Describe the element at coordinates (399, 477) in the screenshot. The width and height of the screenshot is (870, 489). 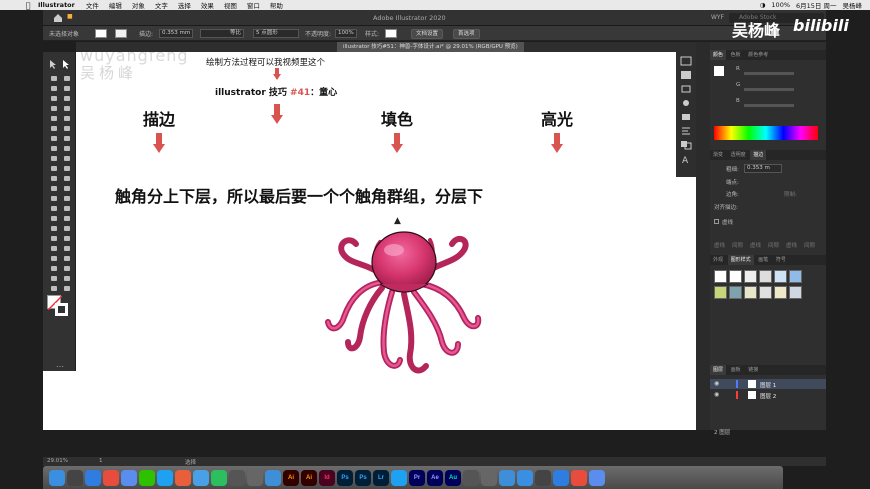
I see `dock-sketch-icon` at that location.